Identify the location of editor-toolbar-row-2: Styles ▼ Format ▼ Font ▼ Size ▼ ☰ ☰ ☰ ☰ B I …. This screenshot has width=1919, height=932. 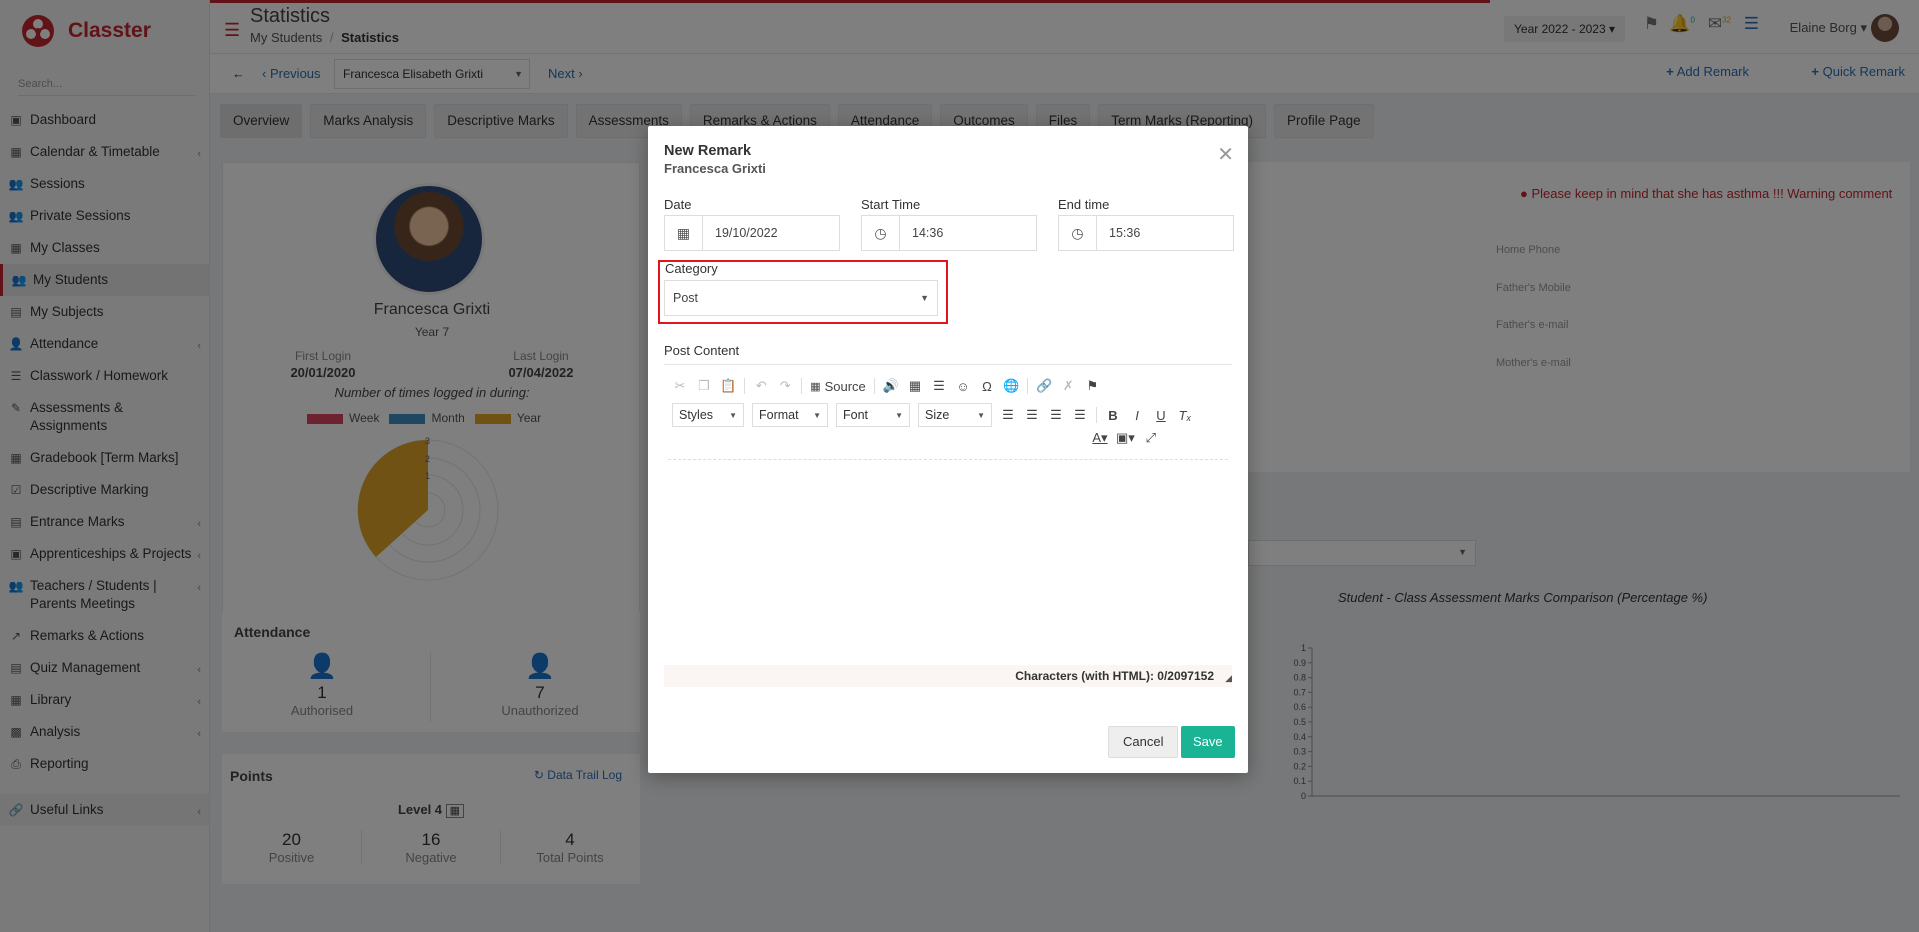
(932, 415).